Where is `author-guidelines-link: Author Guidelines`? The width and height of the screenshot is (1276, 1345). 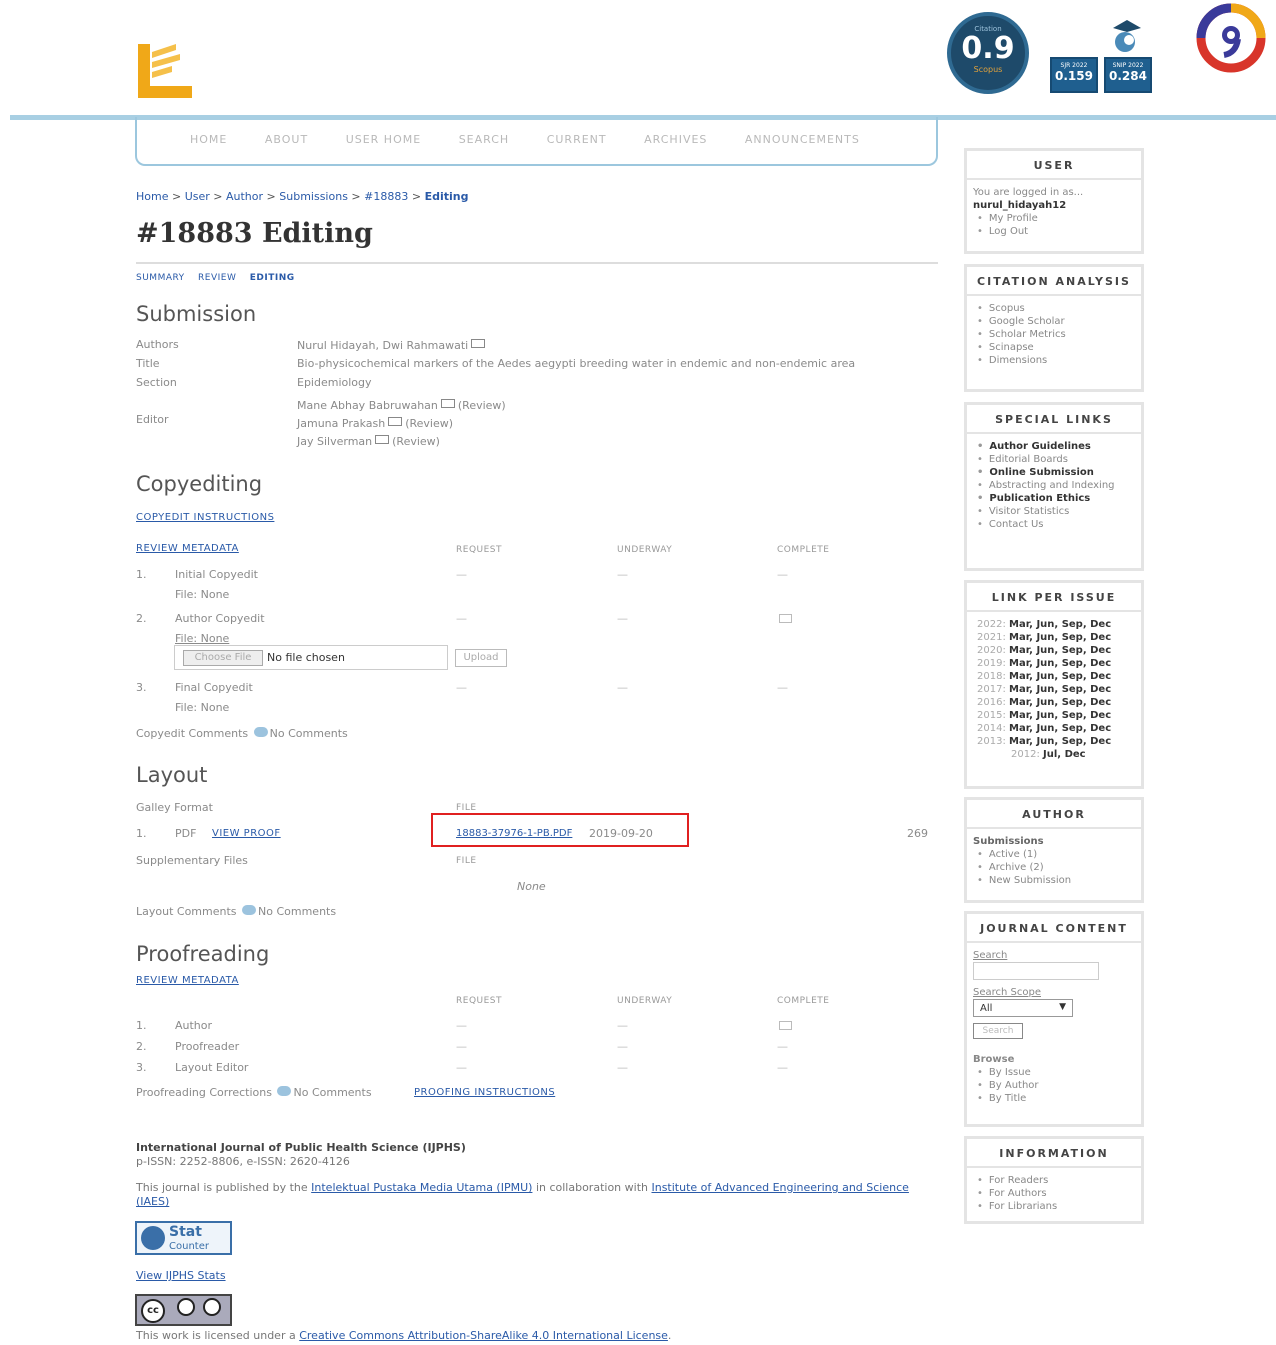
author-guidelines-link: Author Guidelines is located at coordinates (1062, 446).